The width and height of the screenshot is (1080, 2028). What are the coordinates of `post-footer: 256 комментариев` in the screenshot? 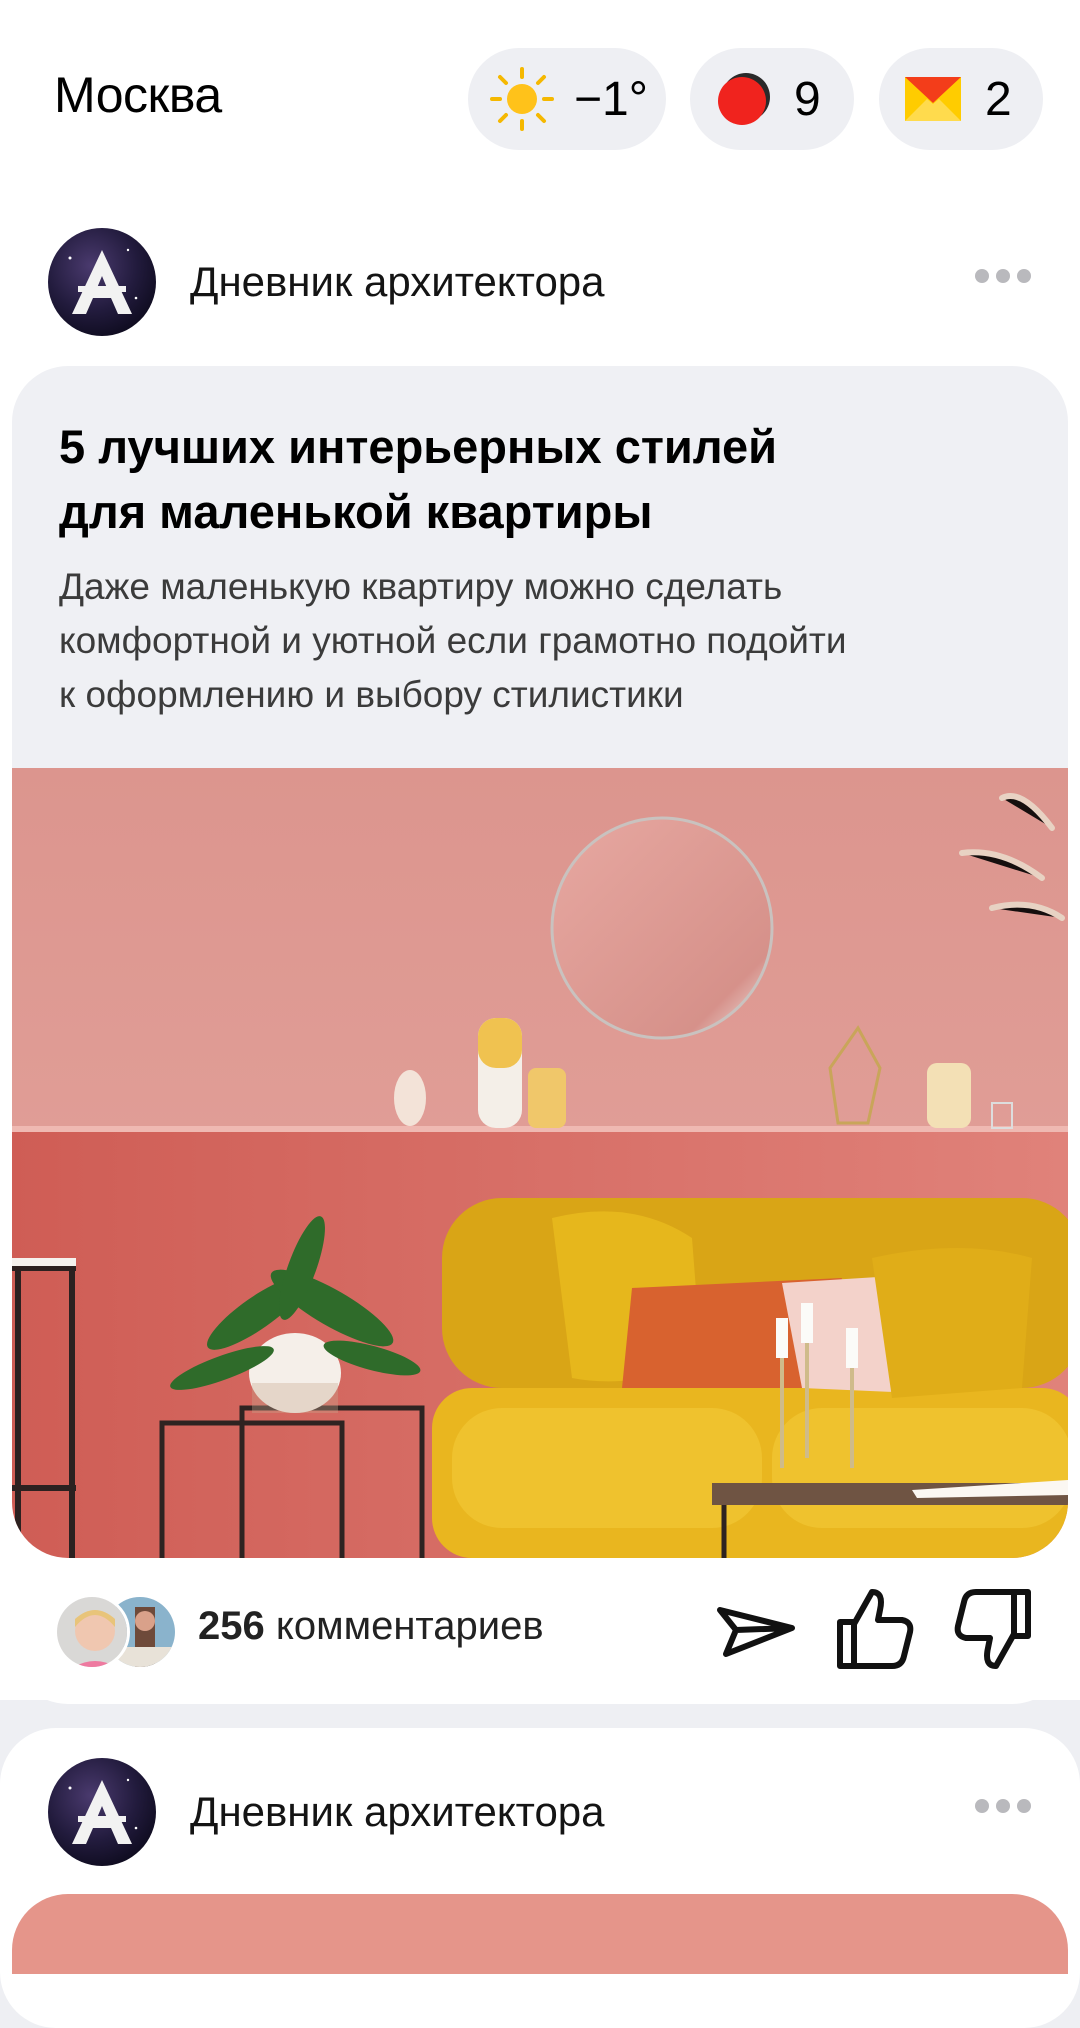 It's located at (540, 1631).